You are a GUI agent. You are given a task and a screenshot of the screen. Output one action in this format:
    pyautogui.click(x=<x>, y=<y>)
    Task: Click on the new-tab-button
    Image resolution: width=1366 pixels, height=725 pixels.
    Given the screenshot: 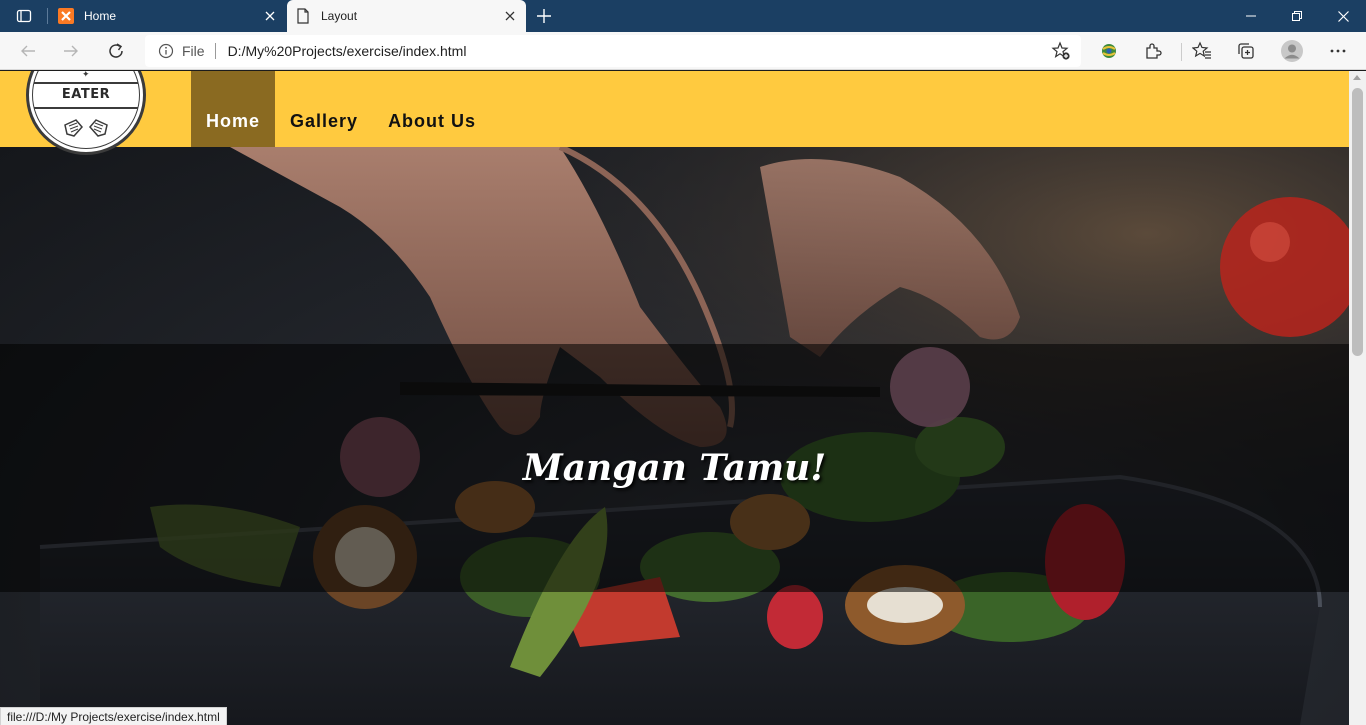 What is the action you would take?
    pyautogui.click(x=544, y=16)
    